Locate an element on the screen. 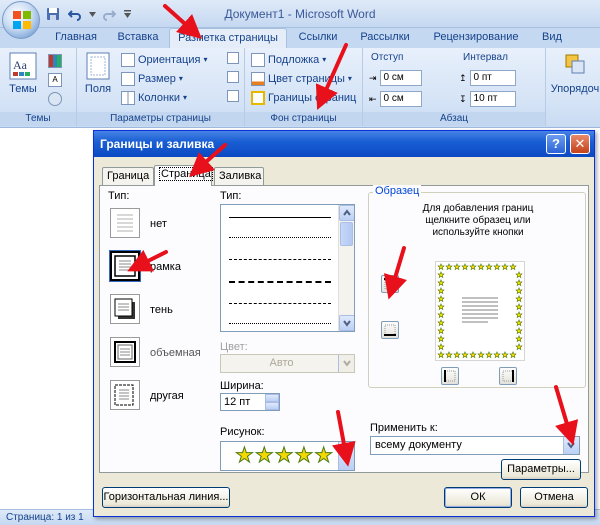  border-right-icon is located at coordinates (508, 376).